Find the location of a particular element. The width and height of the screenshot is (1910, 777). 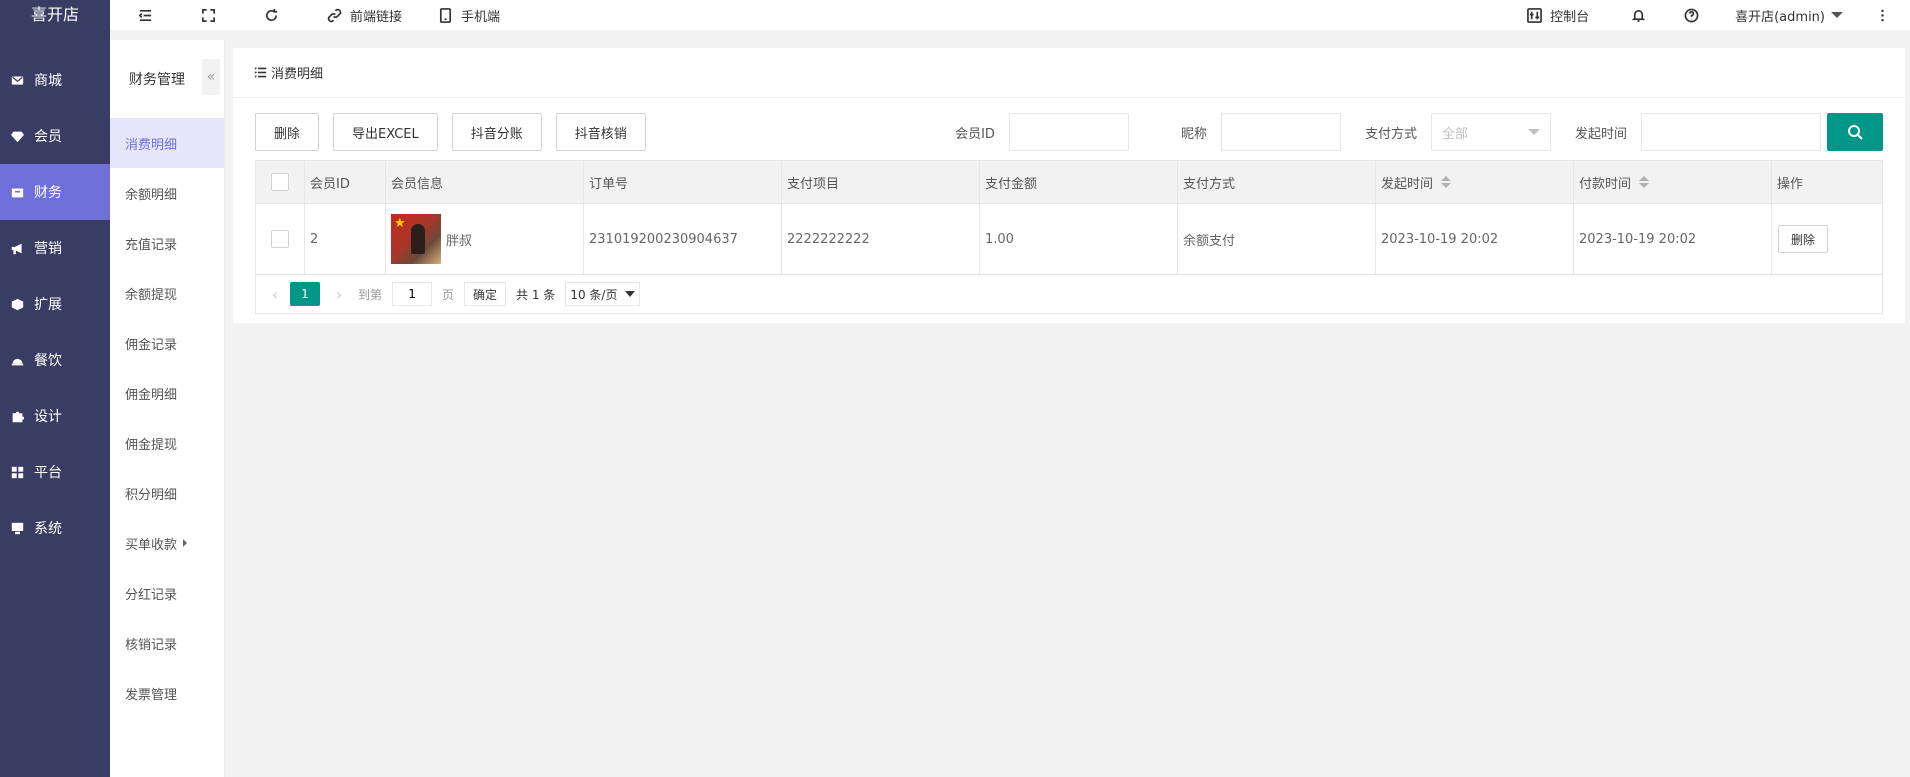

collapse-button: « is located at coordinates (211, 77).